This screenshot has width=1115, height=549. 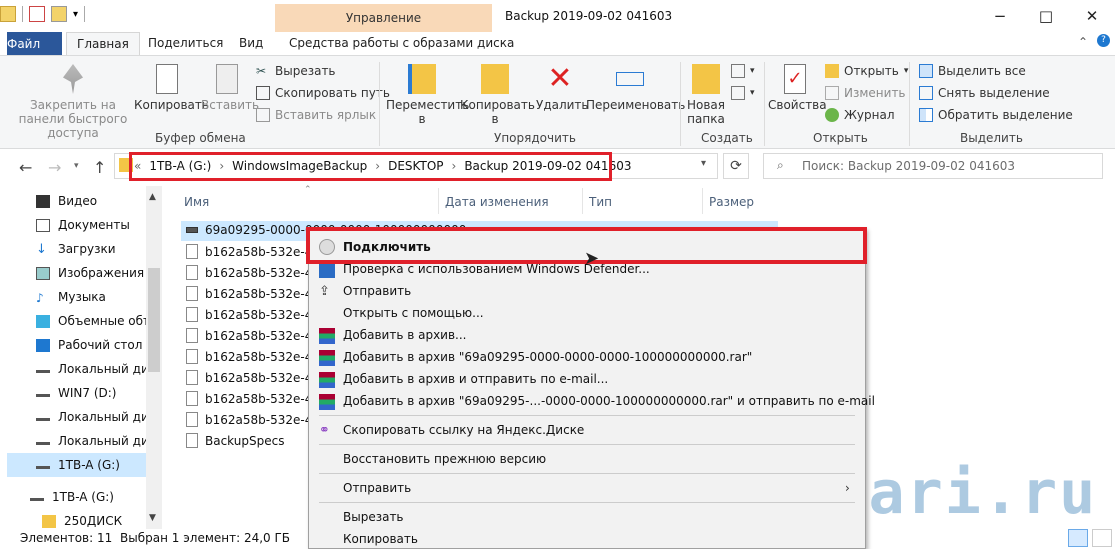 What do you see at coordinates (71, 297) in the screenshot?
I see `sidebar-item-music: ♪ Музыка` at bounding box center [71, 297].